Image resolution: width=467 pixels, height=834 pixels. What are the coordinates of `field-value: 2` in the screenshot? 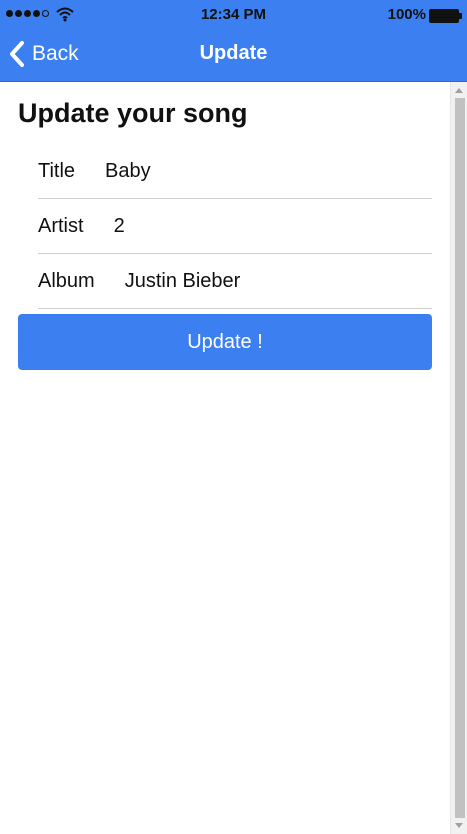 It's located at (273, 226).